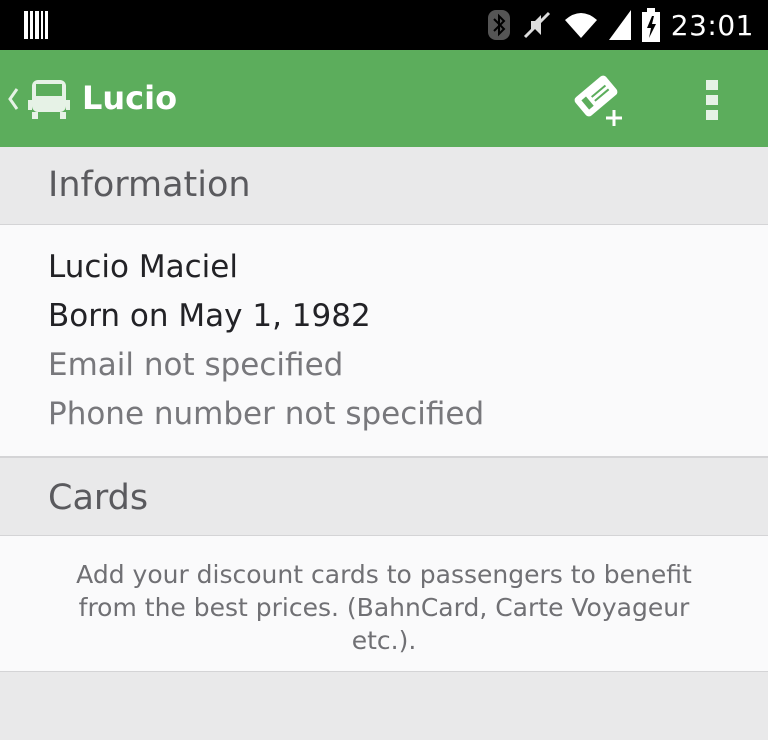 The width and height of the screenshot is (768, 740). Describe the element at coordinates (580, 25) in the screenshot. I see `wifi-icon` at that location.